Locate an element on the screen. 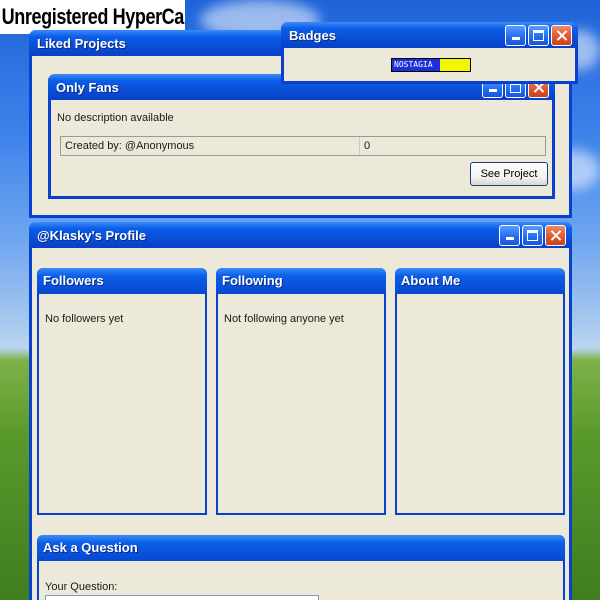  followers-panel: Followers No followers yet is located at coordinates (122, 391).